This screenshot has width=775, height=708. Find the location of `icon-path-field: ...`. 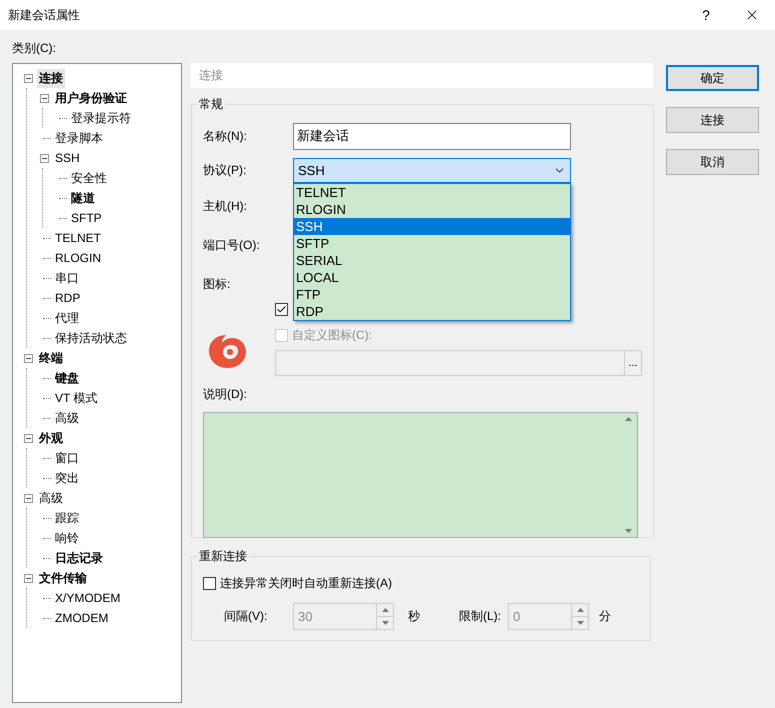

icon-path-field: ... is located at coordinates (458, 363).